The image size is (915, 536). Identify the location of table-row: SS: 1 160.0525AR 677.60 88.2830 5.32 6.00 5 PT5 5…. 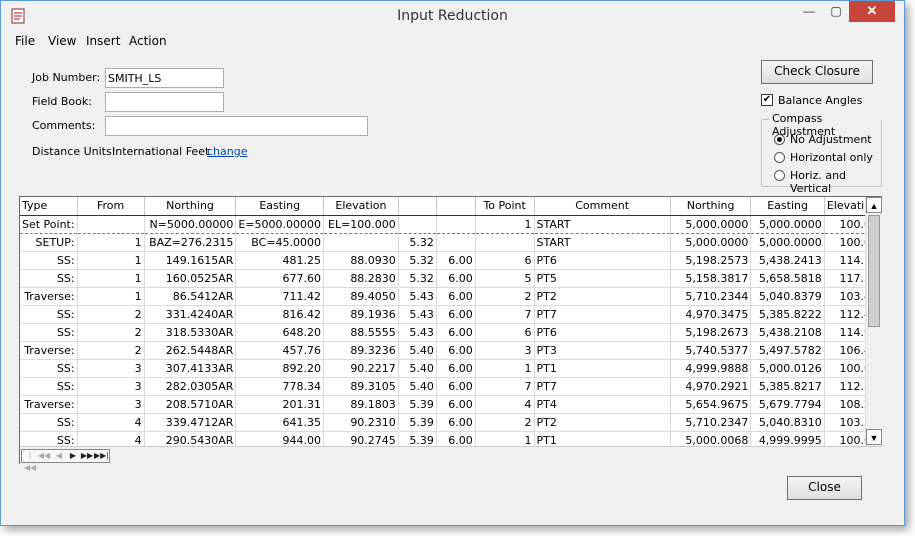
(451, 278).